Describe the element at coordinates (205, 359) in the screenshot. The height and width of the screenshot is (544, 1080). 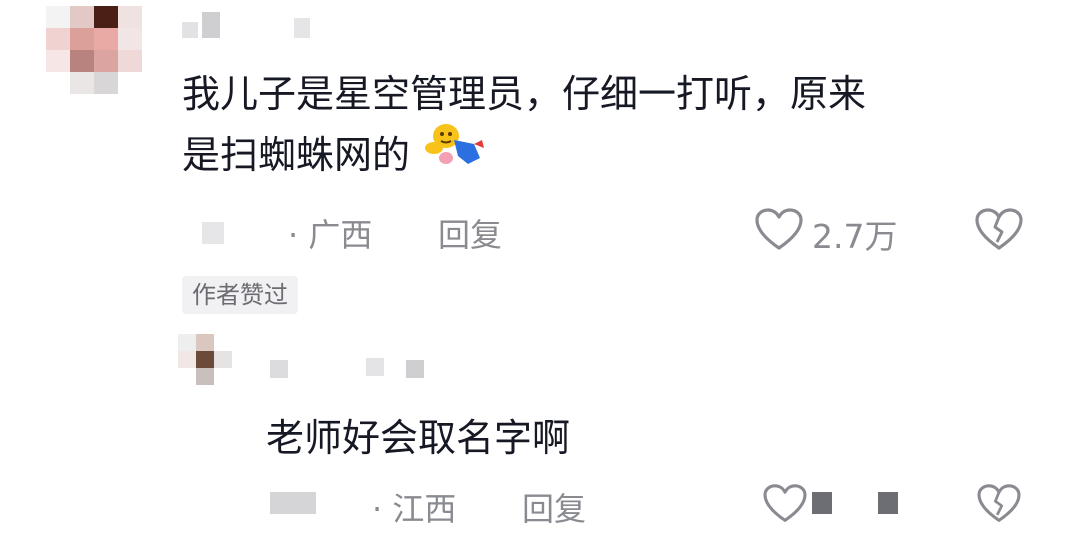
I see `reply-avatar` at that location.